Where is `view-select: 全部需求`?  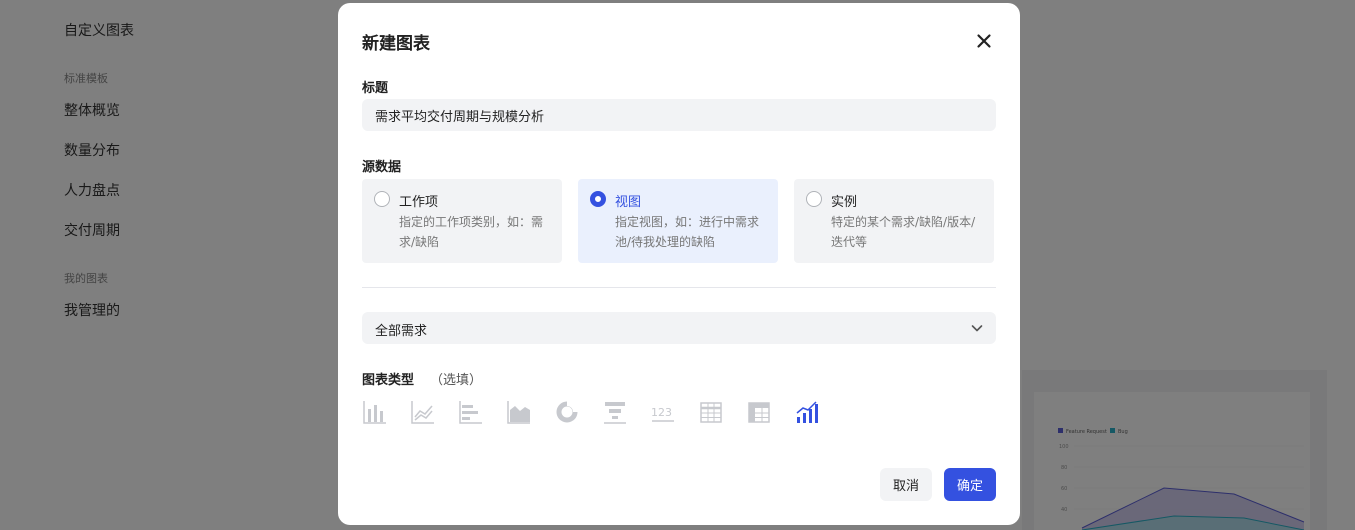
view-select: 全部需求 is located at coordinates (679, 328).